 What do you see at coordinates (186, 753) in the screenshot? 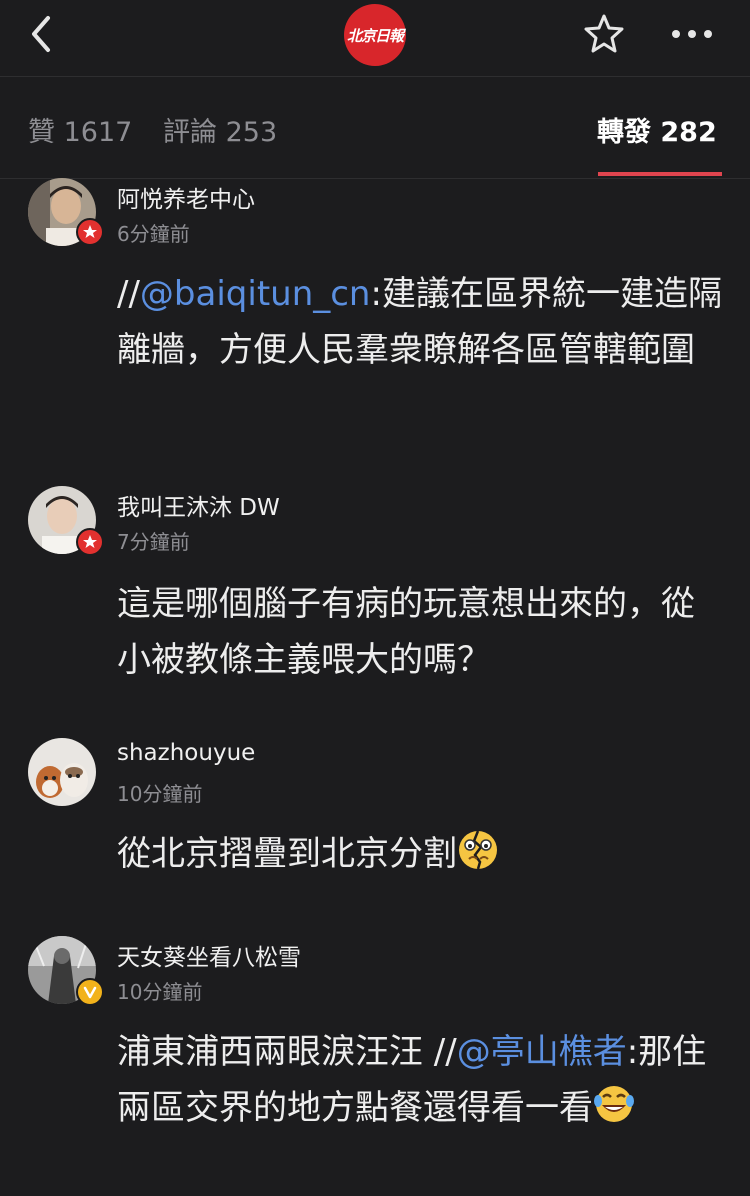
I see `username: shazhouyue` at bounding box center [186, 753].